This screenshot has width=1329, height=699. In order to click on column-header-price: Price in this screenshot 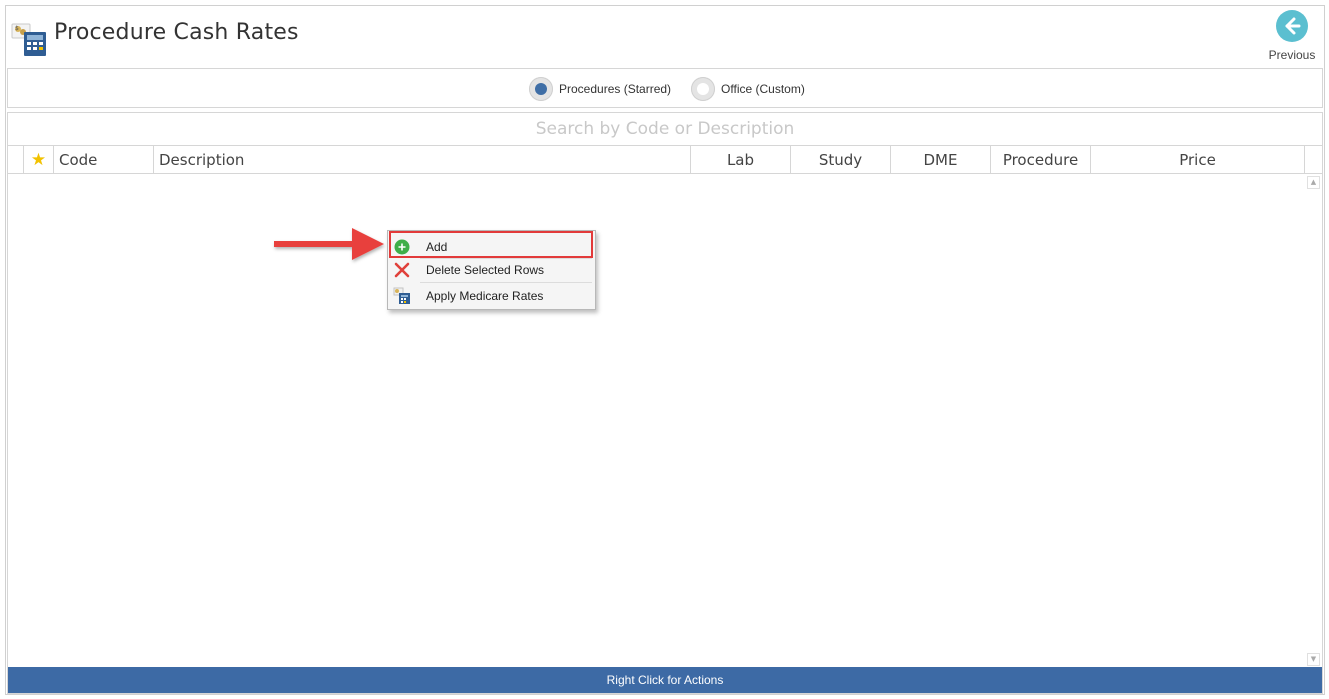, I will do `click(1198, 160)`.